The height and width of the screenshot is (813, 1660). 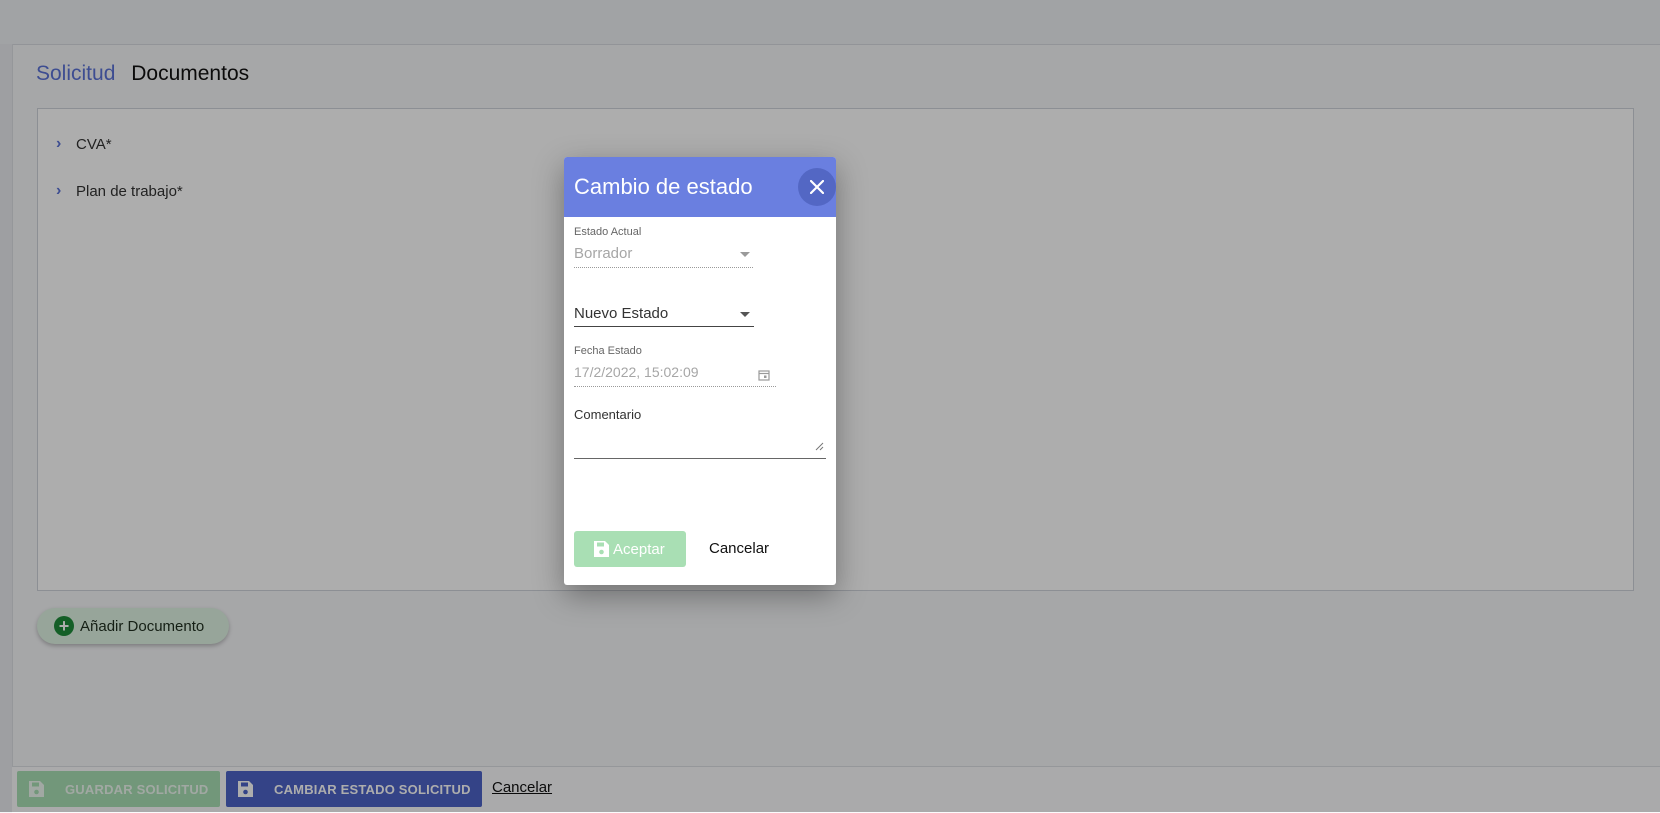 I want to click on state-date-label: Fecha Estado, so click(x=608, y=351).